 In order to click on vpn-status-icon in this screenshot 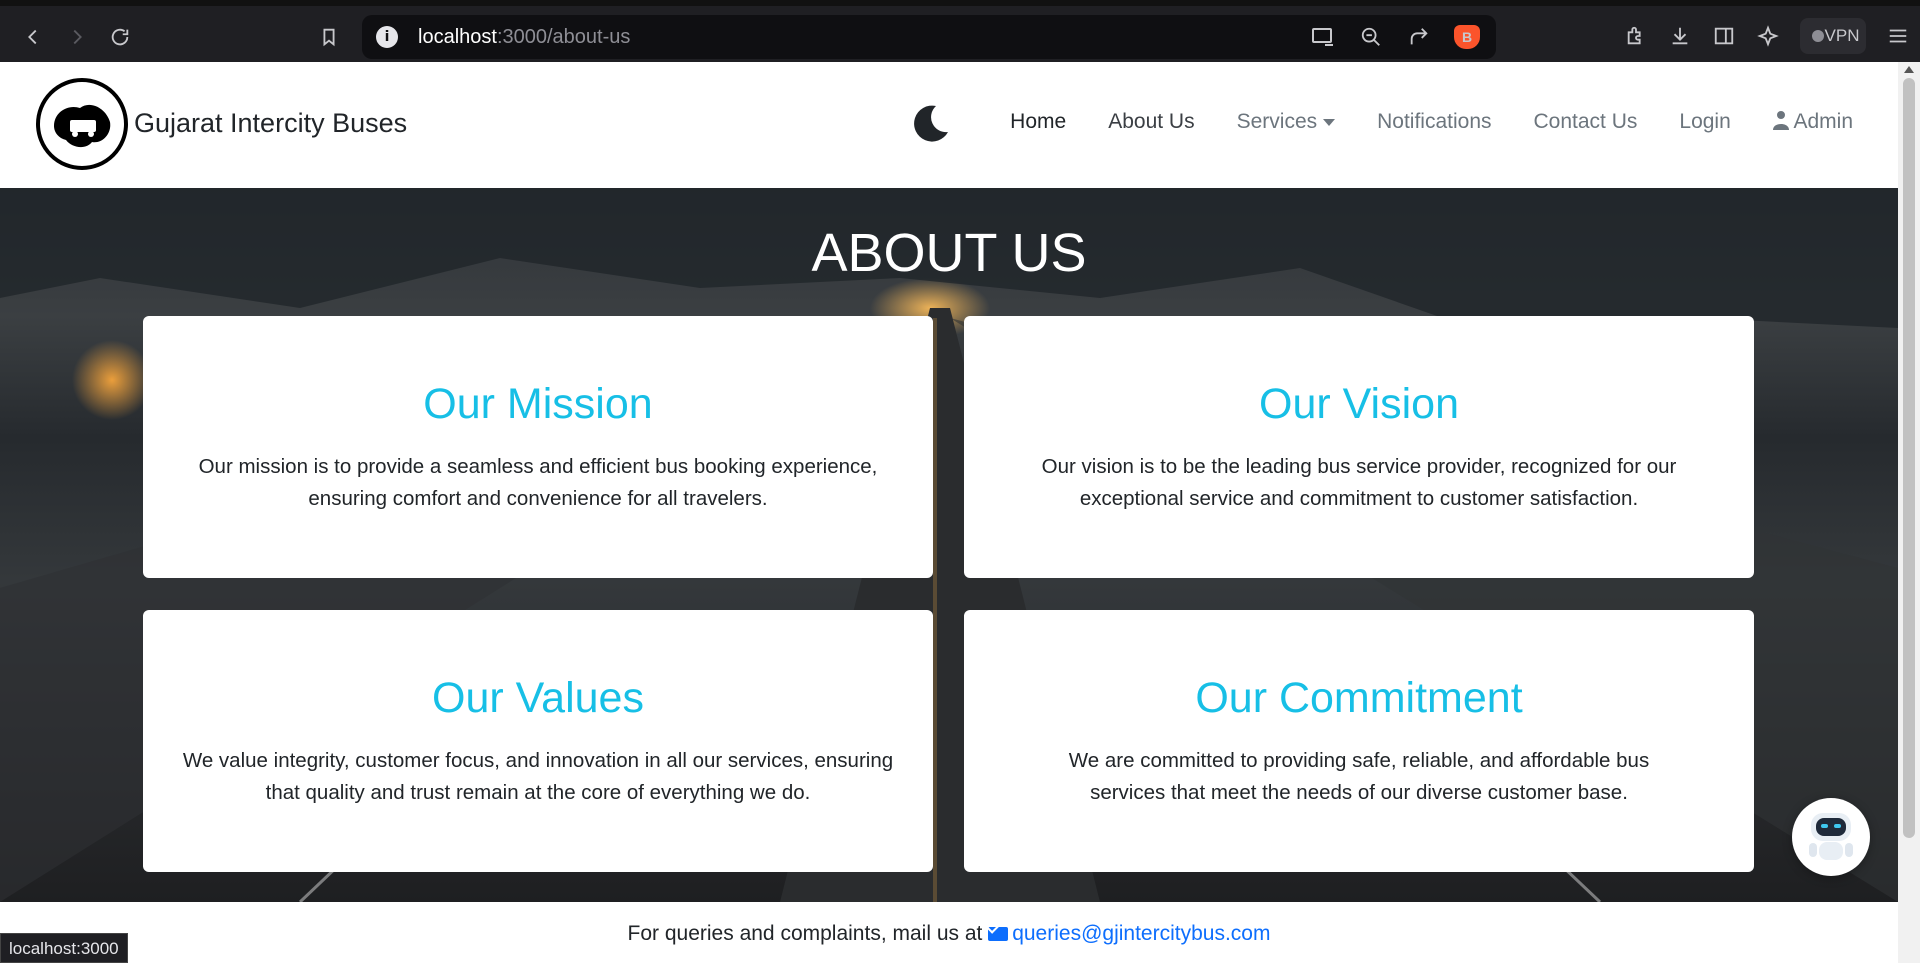, I will do `click(1818, 36)`.